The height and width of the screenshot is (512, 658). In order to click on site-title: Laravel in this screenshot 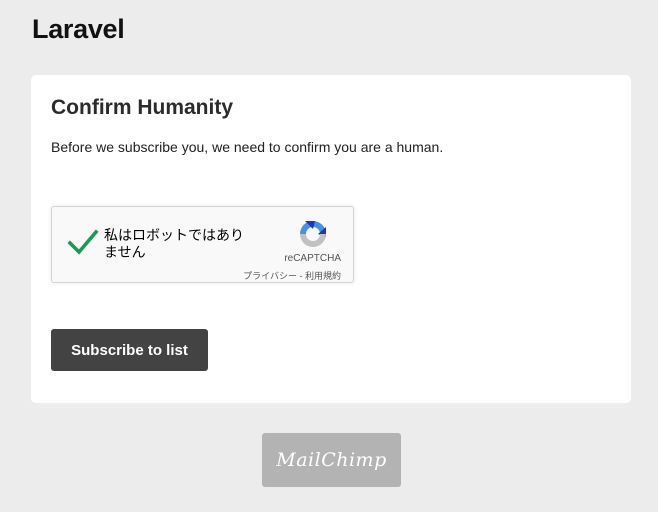, I will do `click(78, 29)`.